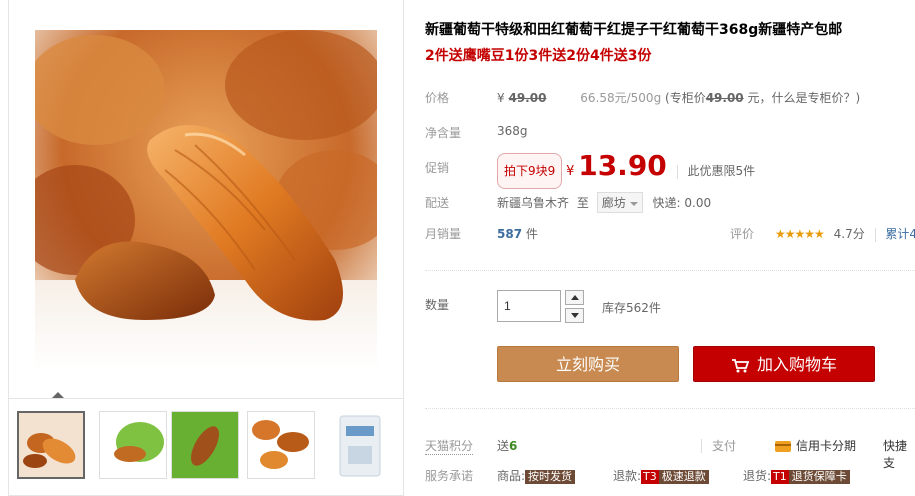 The height and width of the screenshot is (496, 915). I want to click on goods-promise: 商品: 按时发货, so click(536, 475).